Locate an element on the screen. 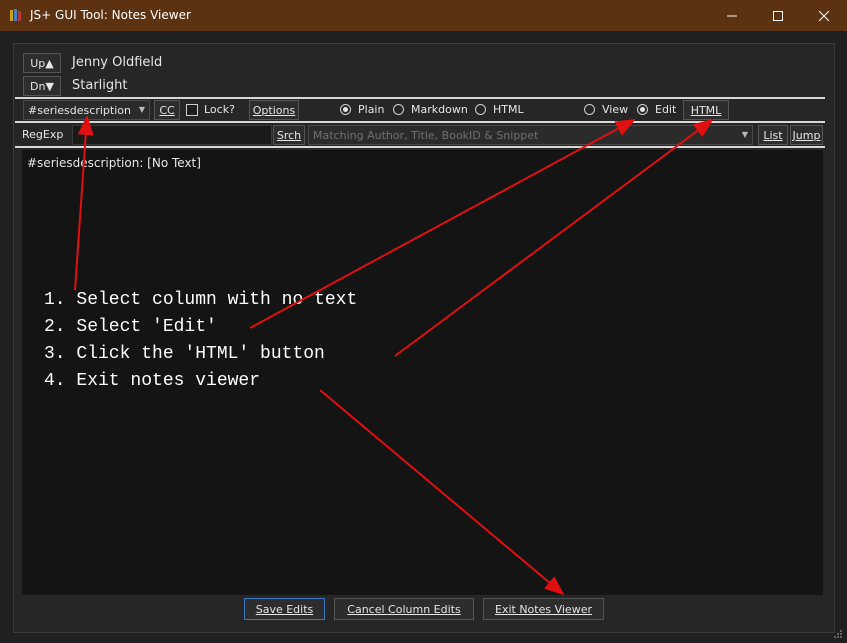  save-edits-button: Save Edits is located at coordinates (284, 609).